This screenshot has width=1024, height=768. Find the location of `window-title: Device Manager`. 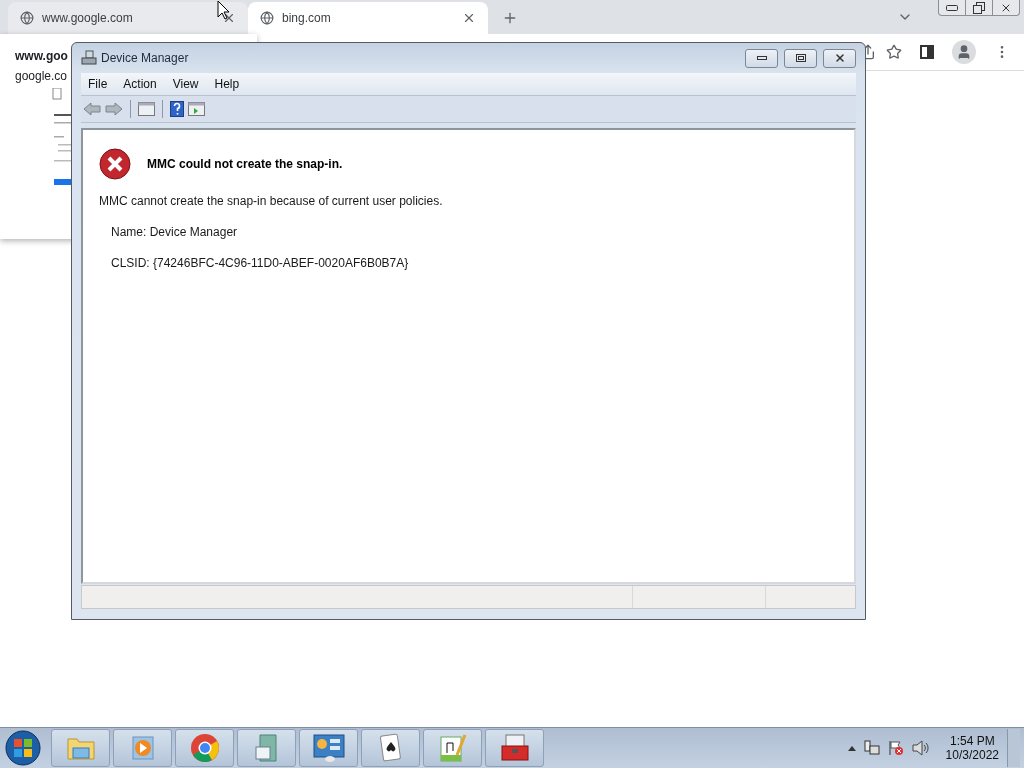

window-title: Device Manager is located at coordinates (145, 58).